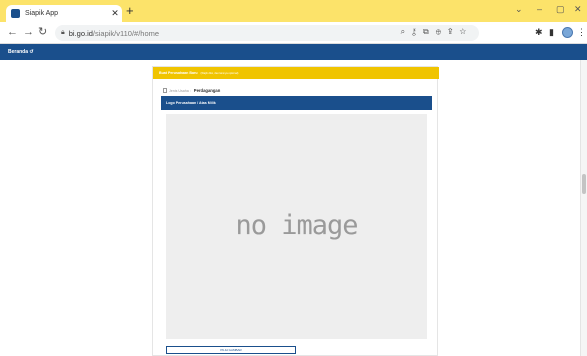  I want to click on profile-avatar, so click(567, 32).